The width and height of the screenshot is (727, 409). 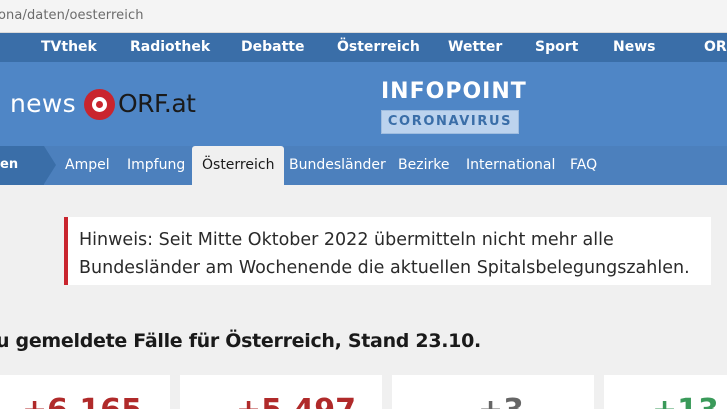 What do you see at coordinates (510, 165) in the screenshot?
I see `tab-international: International` at bounding box center [510, 165].